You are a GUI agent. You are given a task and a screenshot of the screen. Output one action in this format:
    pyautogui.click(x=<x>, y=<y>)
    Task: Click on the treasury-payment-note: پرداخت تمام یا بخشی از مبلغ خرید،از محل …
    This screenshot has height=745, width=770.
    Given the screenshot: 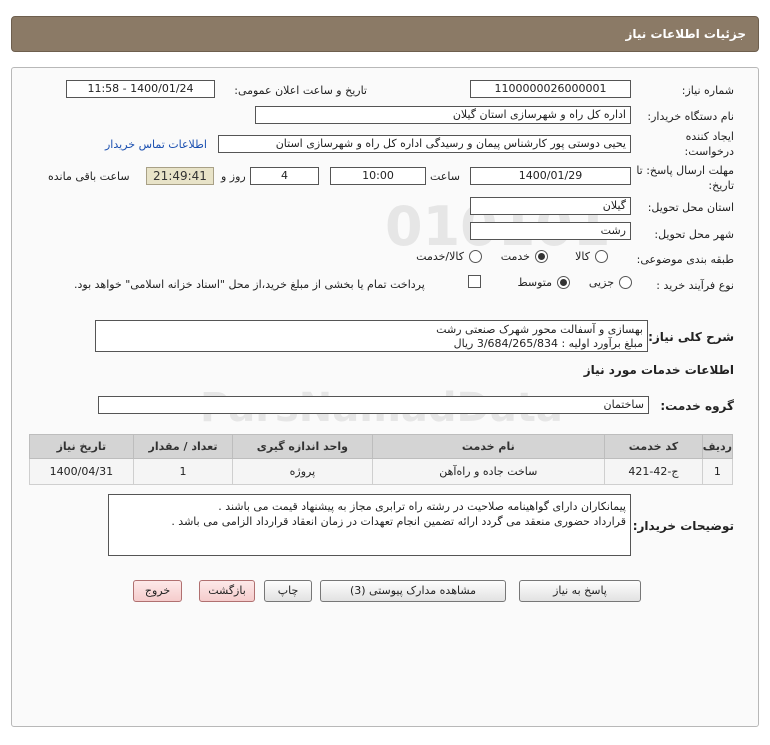 What is the action you would take?
    pyautogui.click(x=249, y=284)
    